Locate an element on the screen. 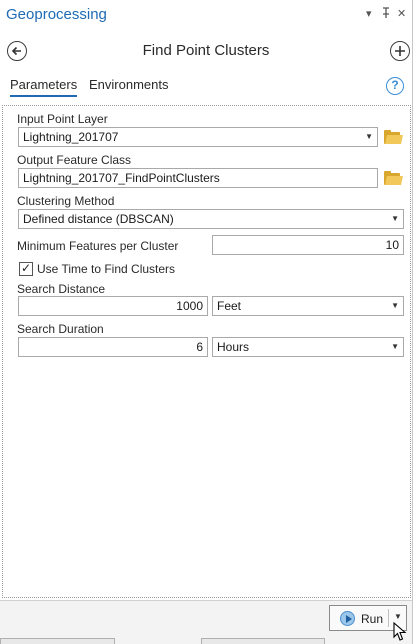  browse-input-folder-icon is located at coordinates (393, 137).